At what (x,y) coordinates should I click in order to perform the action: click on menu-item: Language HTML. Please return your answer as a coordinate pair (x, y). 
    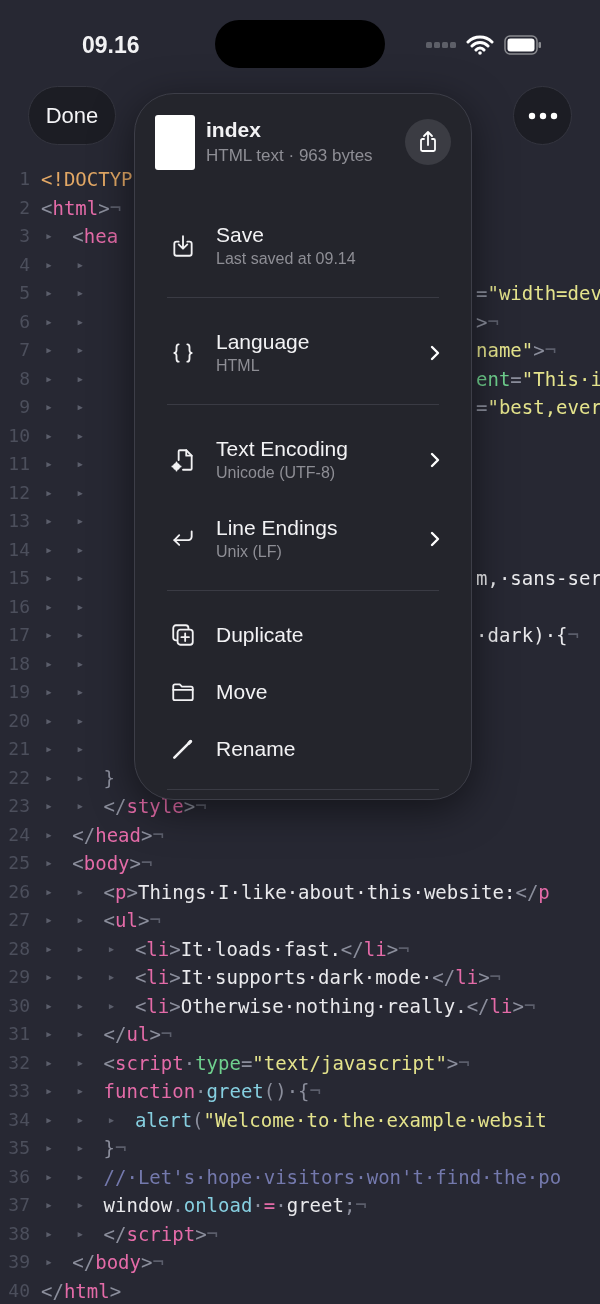
    Looking at the image, I should click on (303, 352).